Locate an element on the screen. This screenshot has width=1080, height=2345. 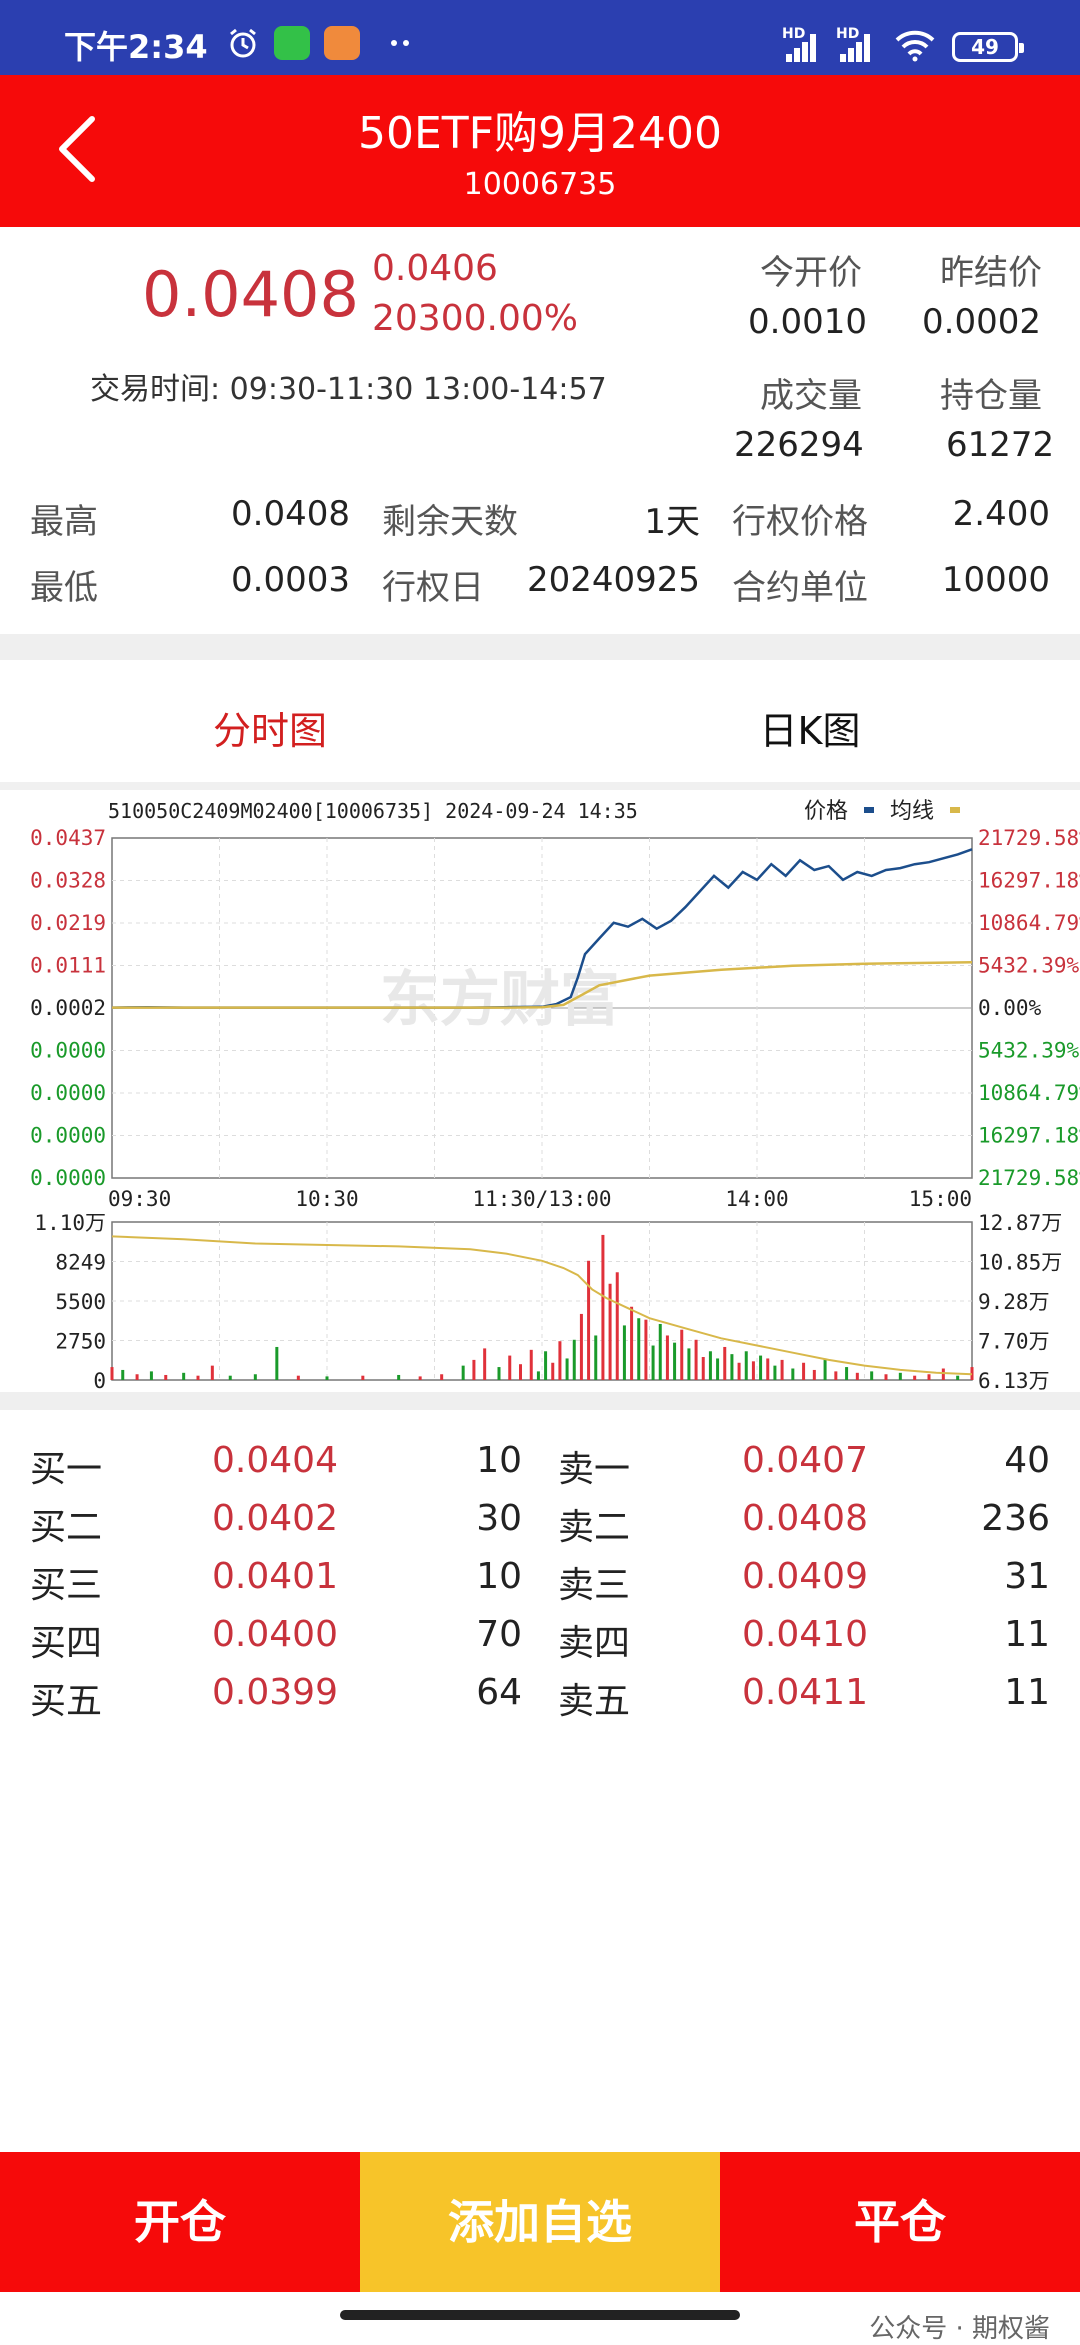
x-tick-label: 10:30 is located at coordinates (326, 1199).